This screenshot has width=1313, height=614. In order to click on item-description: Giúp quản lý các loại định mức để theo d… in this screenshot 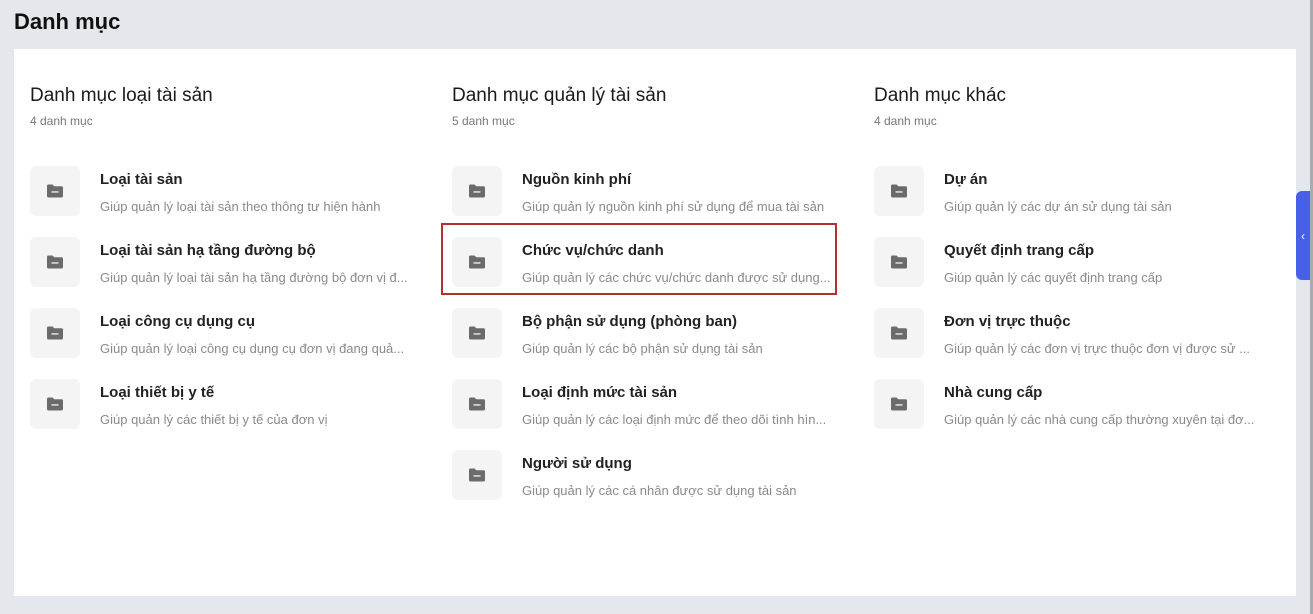, I will do `click(674, 419)`.